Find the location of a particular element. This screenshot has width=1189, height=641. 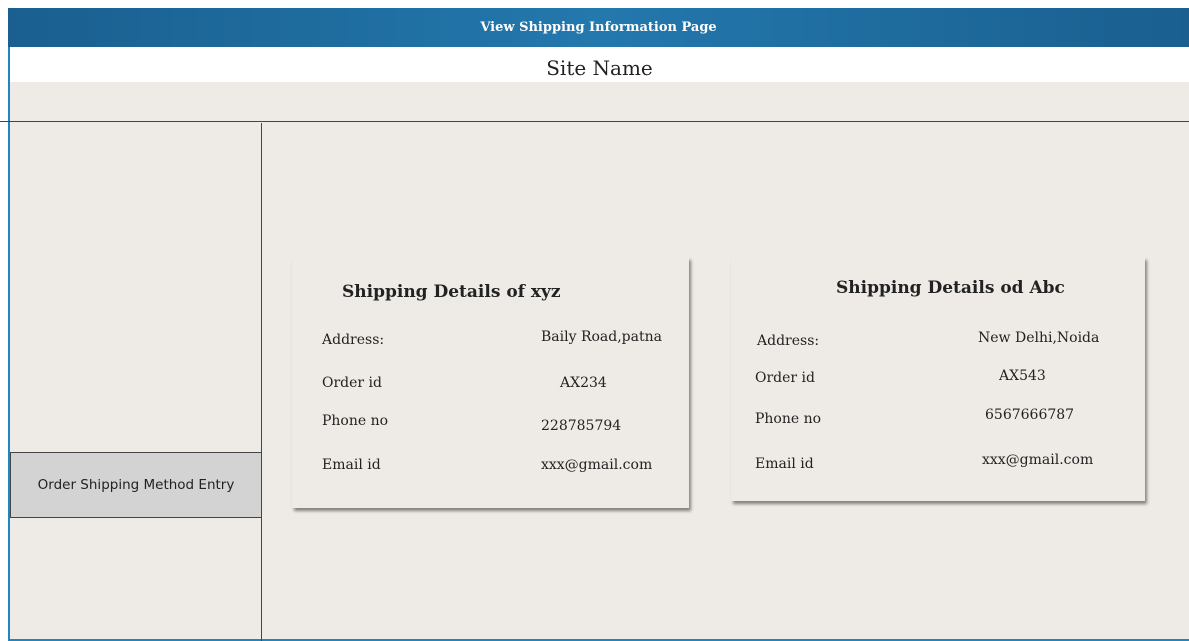

site-header: Site Name is located at coordinates (599, 64).